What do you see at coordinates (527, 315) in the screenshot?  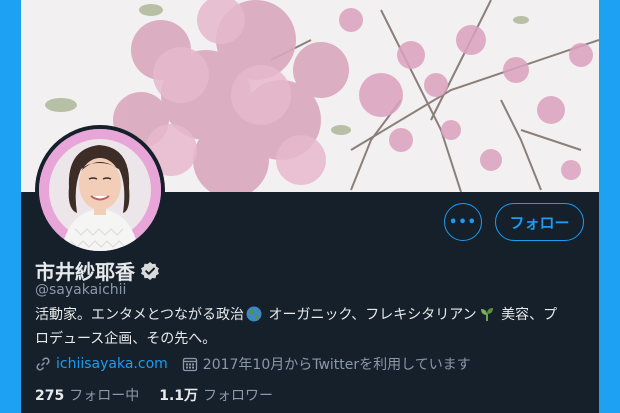 I see `bio-text-3: 美容、プ` at bounding box center [527, 315].